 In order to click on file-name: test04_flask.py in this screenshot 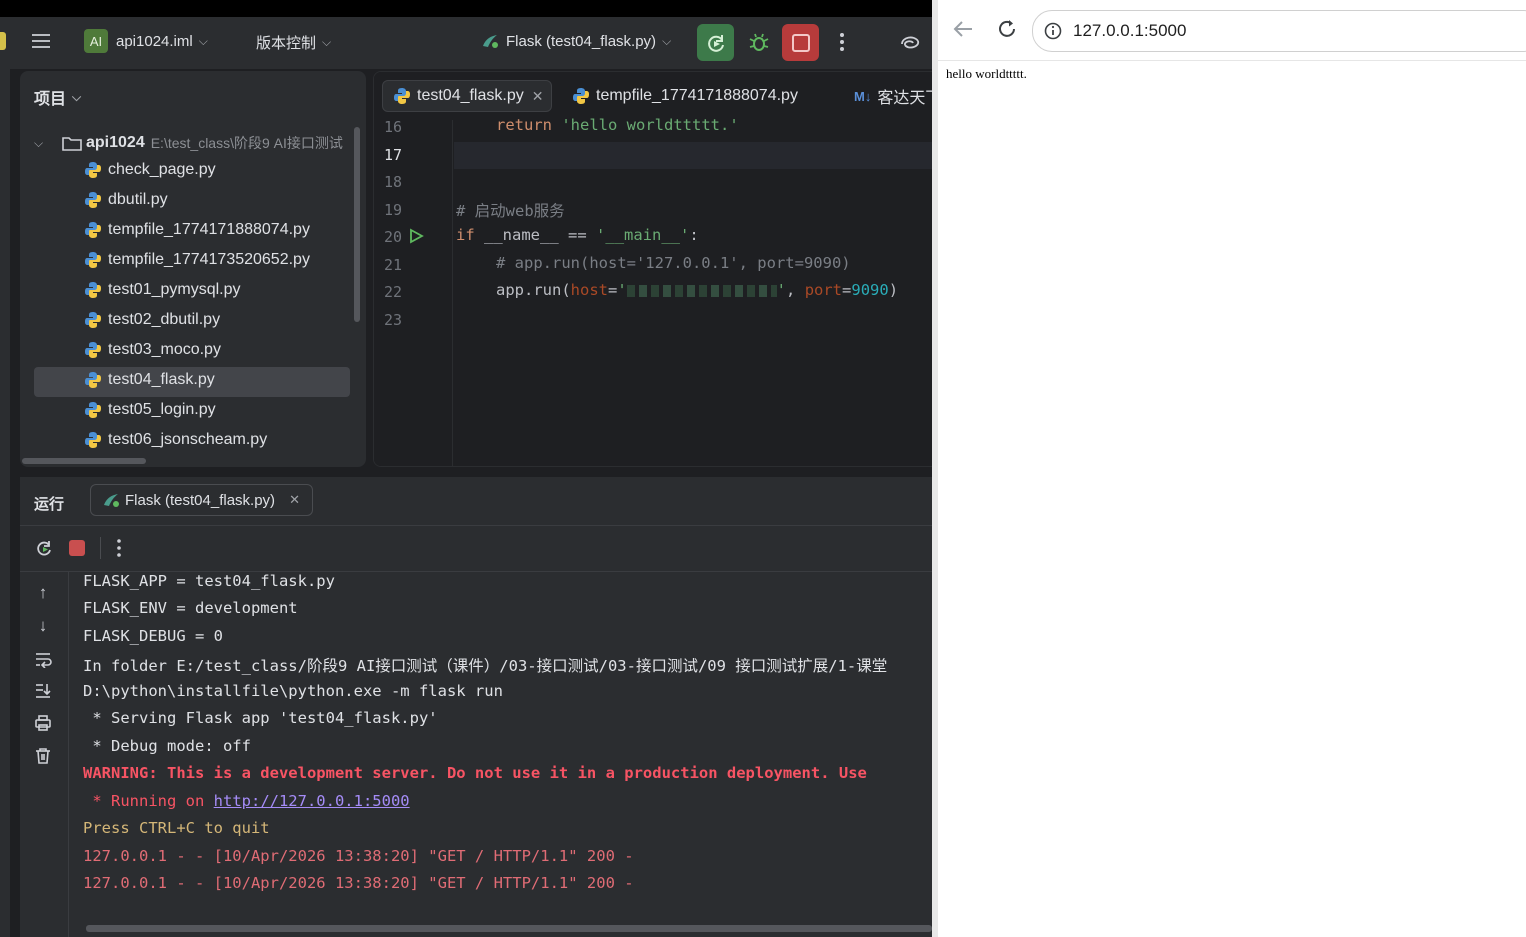, I will do `click(161, 379)`.